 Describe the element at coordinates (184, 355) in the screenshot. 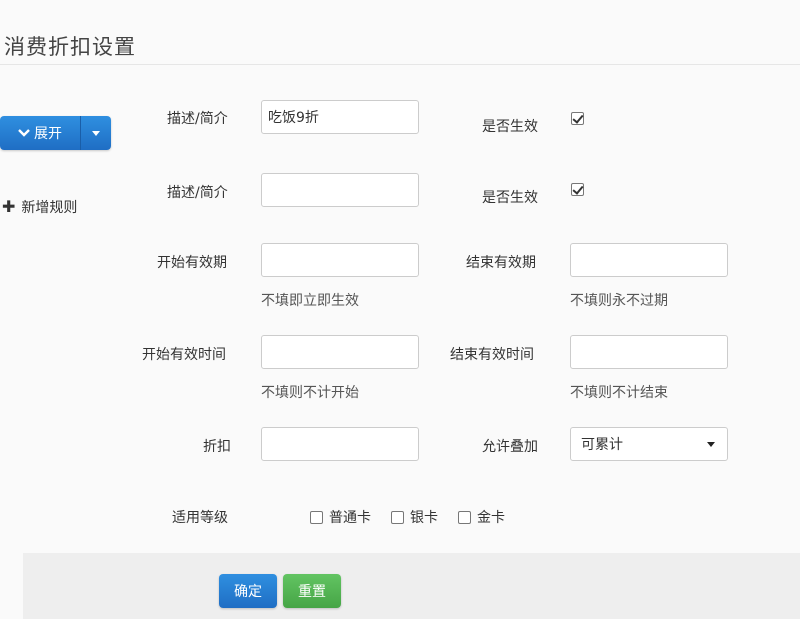

I see `start-time-label: 开始有效时间` at that location.